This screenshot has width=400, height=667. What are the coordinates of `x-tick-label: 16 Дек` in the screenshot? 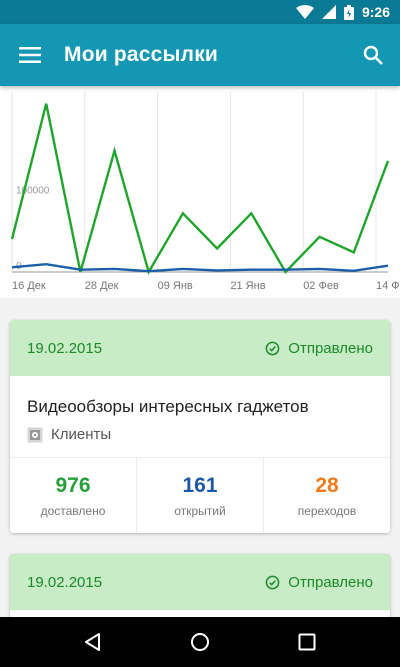 It's located at (29, 286).